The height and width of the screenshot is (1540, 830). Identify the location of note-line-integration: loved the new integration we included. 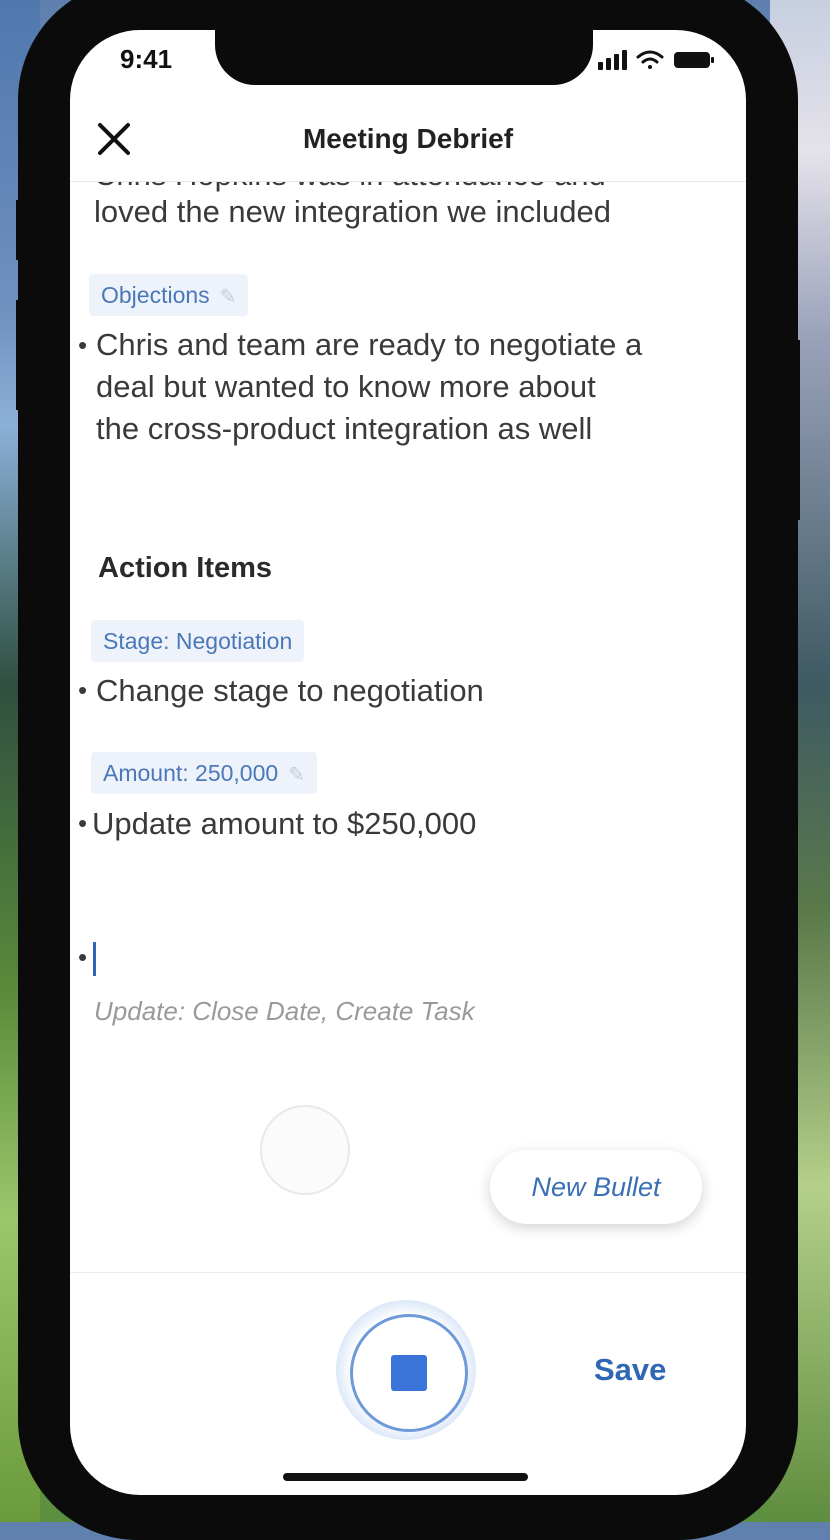
(353, 211).